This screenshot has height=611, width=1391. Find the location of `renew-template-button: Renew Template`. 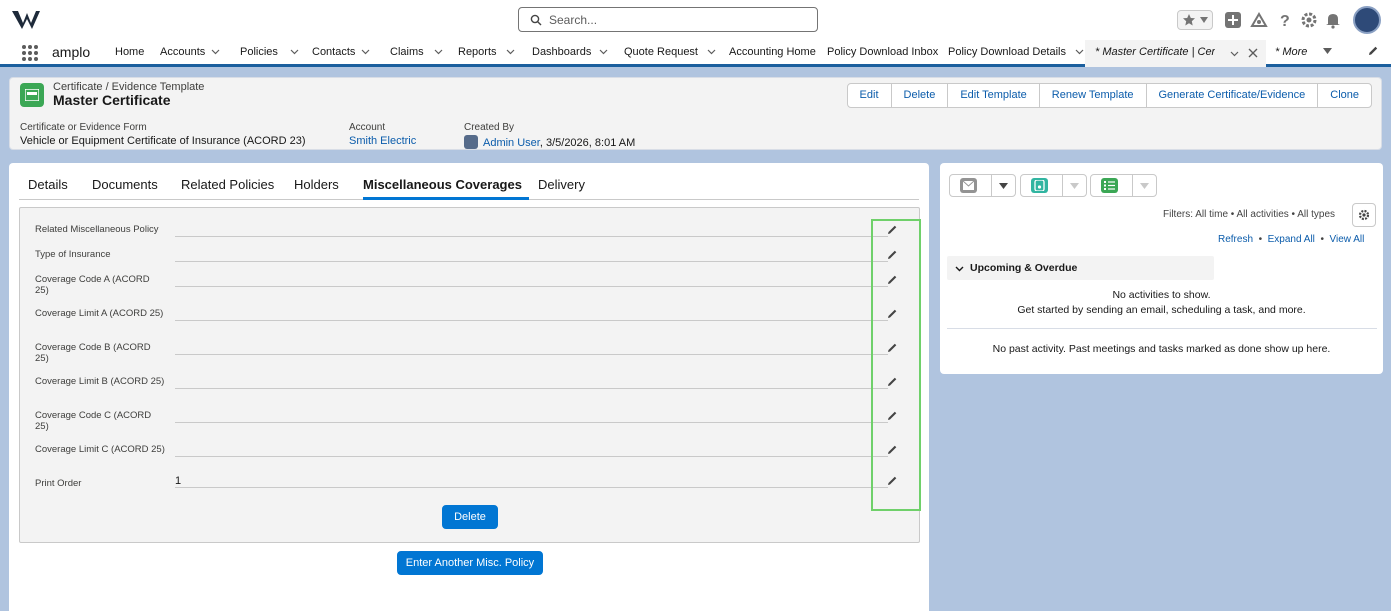

renew-template-button: Renew Template is located at coordinates (1092, 95).